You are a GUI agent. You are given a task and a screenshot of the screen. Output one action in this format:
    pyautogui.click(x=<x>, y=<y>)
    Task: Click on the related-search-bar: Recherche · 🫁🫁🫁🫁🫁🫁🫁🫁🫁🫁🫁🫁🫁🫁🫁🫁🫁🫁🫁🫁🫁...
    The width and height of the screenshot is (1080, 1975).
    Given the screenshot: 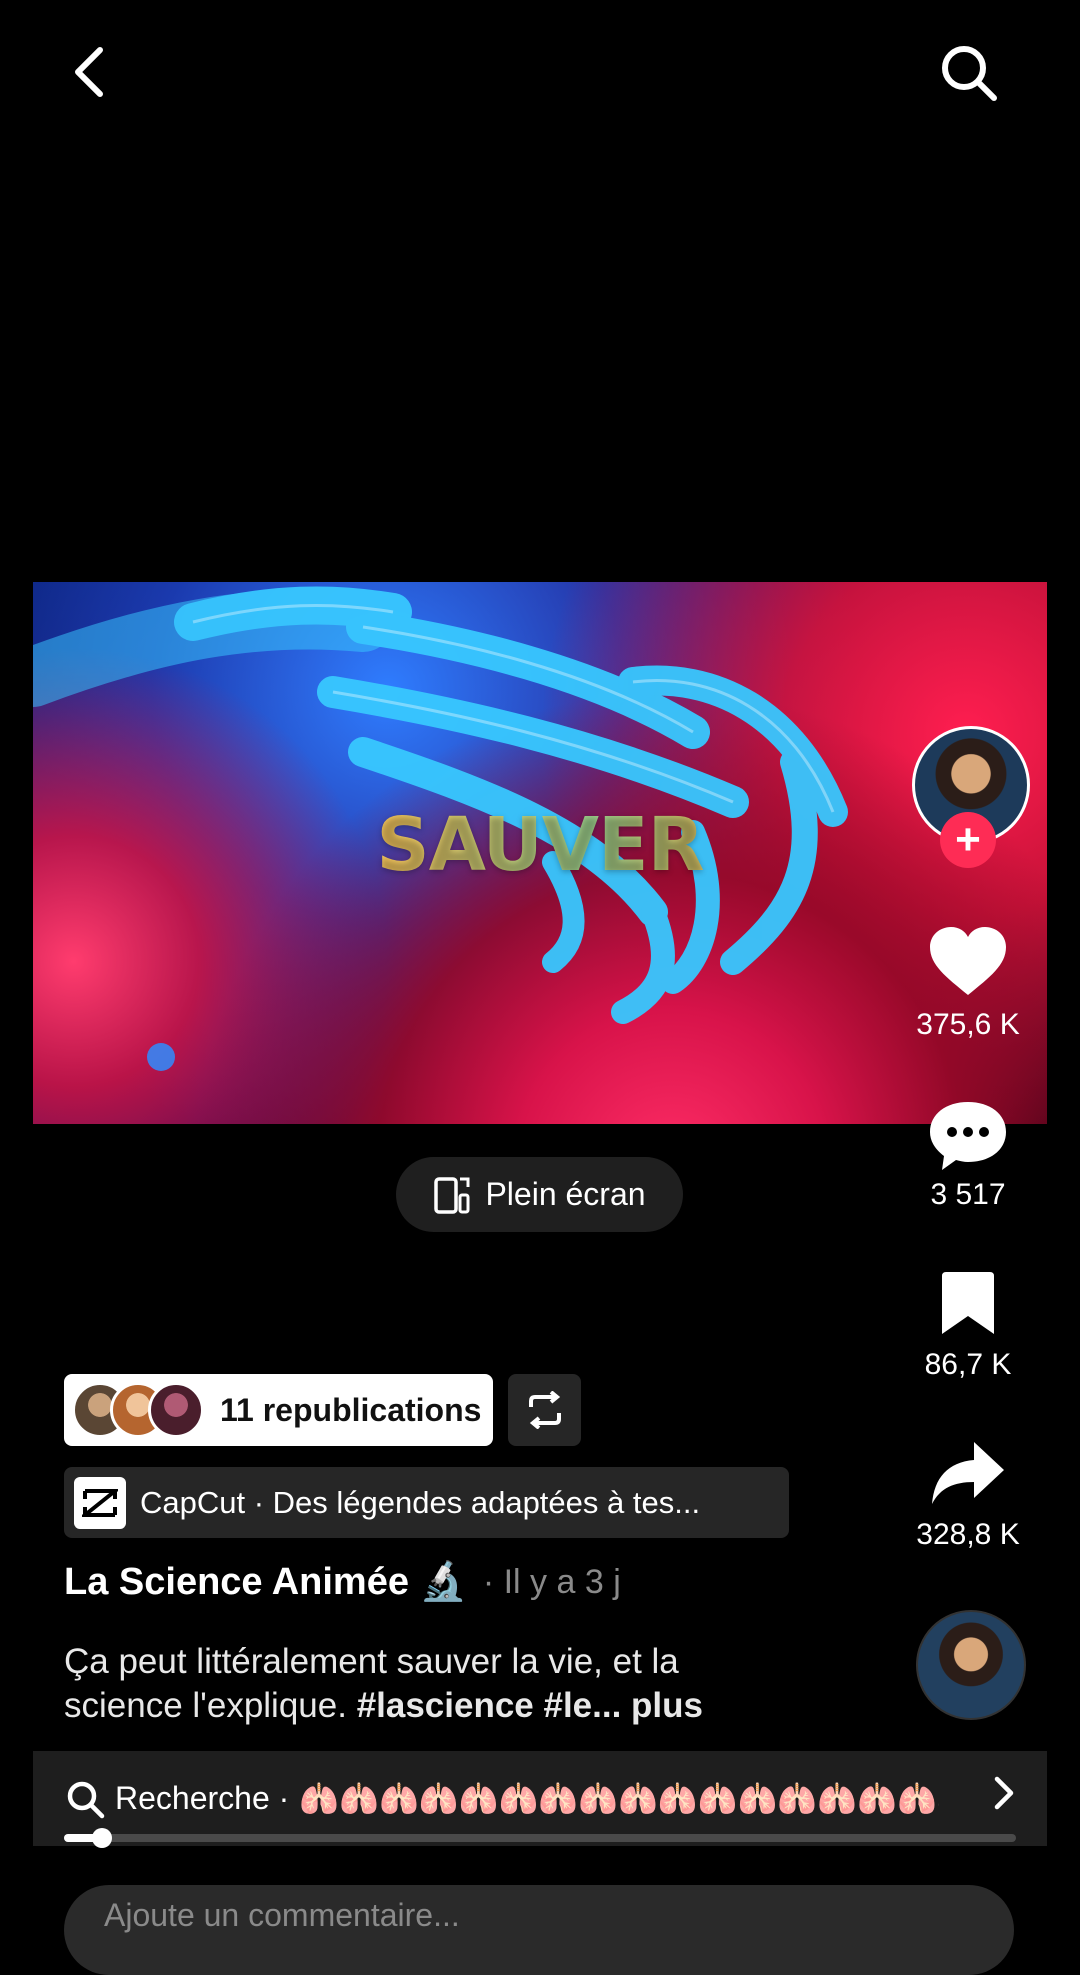 What is the action you would take?
    pyautogui.click(x=540, y=1798)
    